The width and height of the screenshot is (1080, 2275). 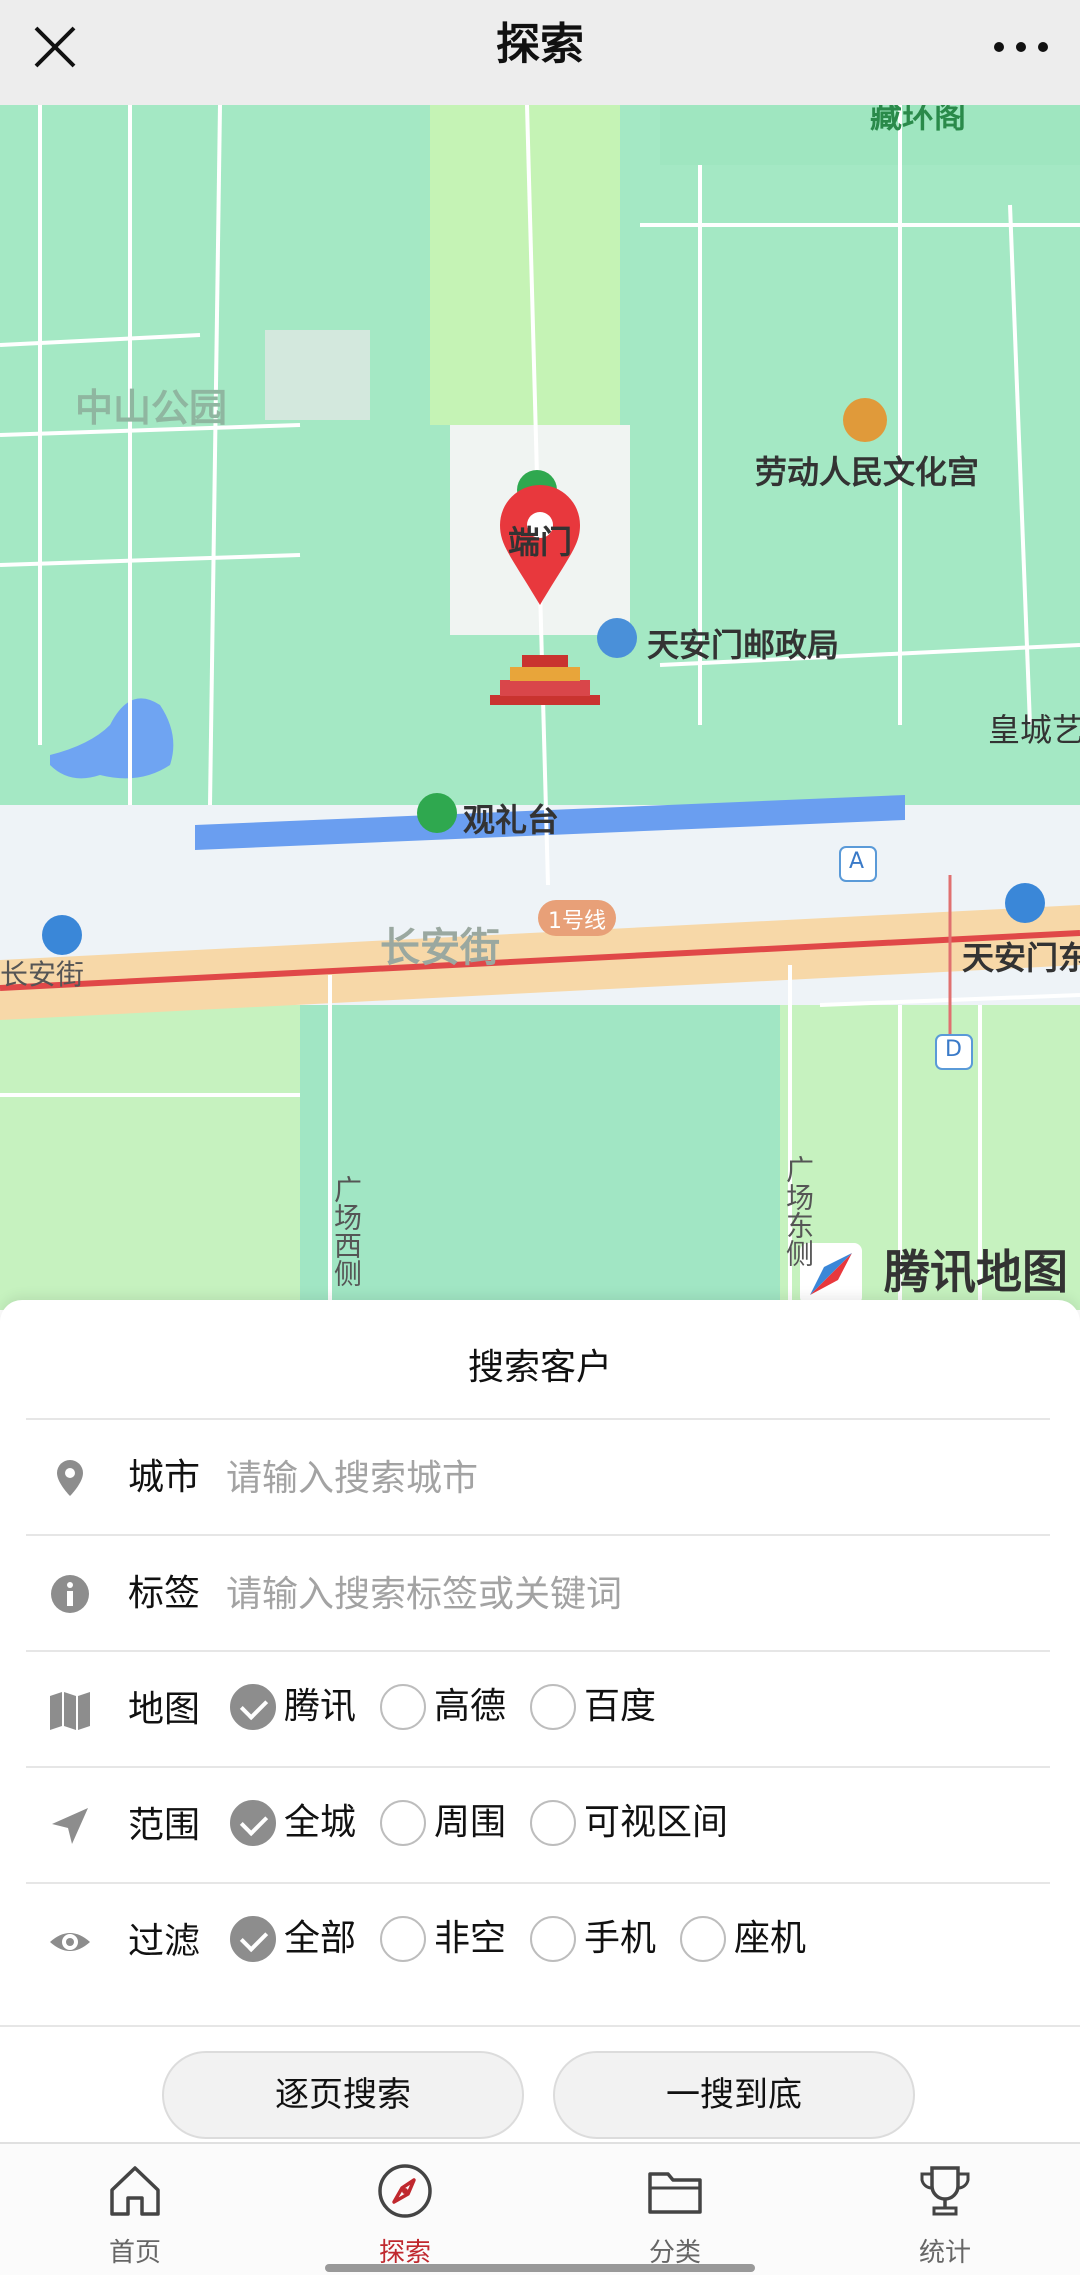 I want to click on map-option-gaode: 高德, so click(x=443, y=1707).